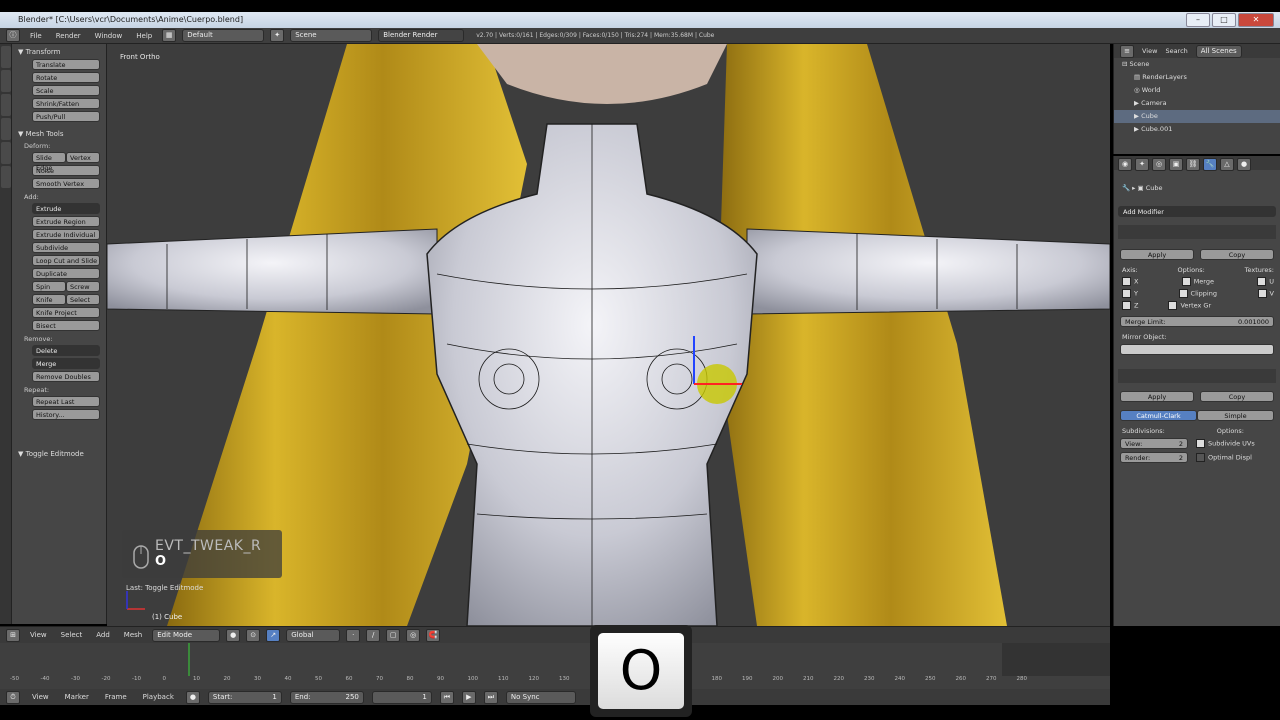  I want to click on tab-physics, so click(6, 153).